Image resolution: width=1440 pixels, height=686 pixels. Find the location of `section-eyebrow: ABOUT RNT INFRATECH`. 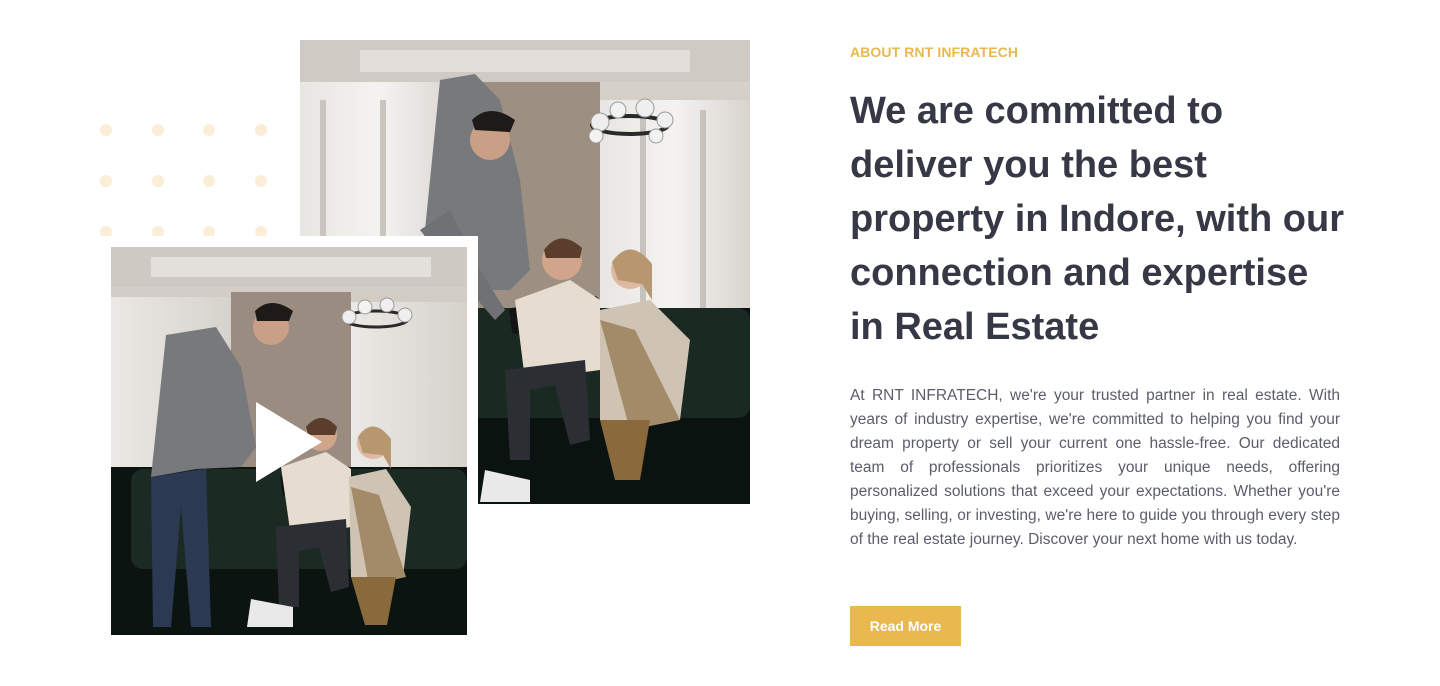

section-eyebrow: ABOUT RNT INFRATECH is located at coordinates (934, 52).